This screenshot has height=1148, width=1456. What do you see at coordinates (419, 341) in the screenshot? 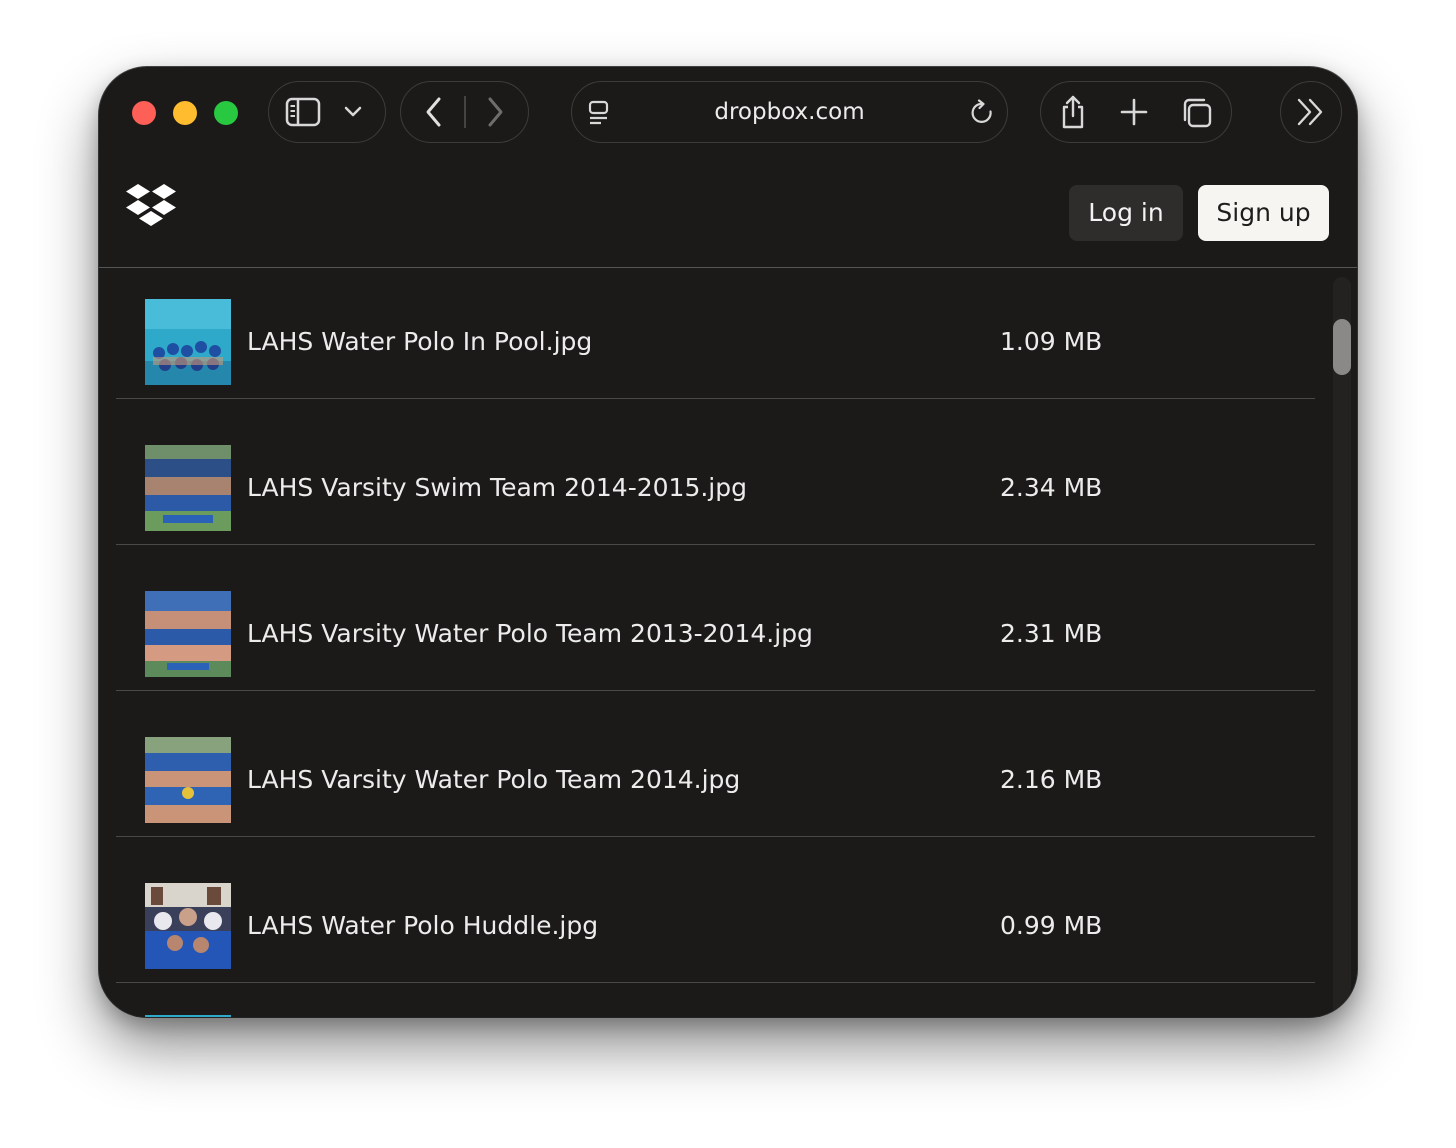
I see `file-name: LAHS Water Polo In Pool.jpg` at bounding box center [419, 341].